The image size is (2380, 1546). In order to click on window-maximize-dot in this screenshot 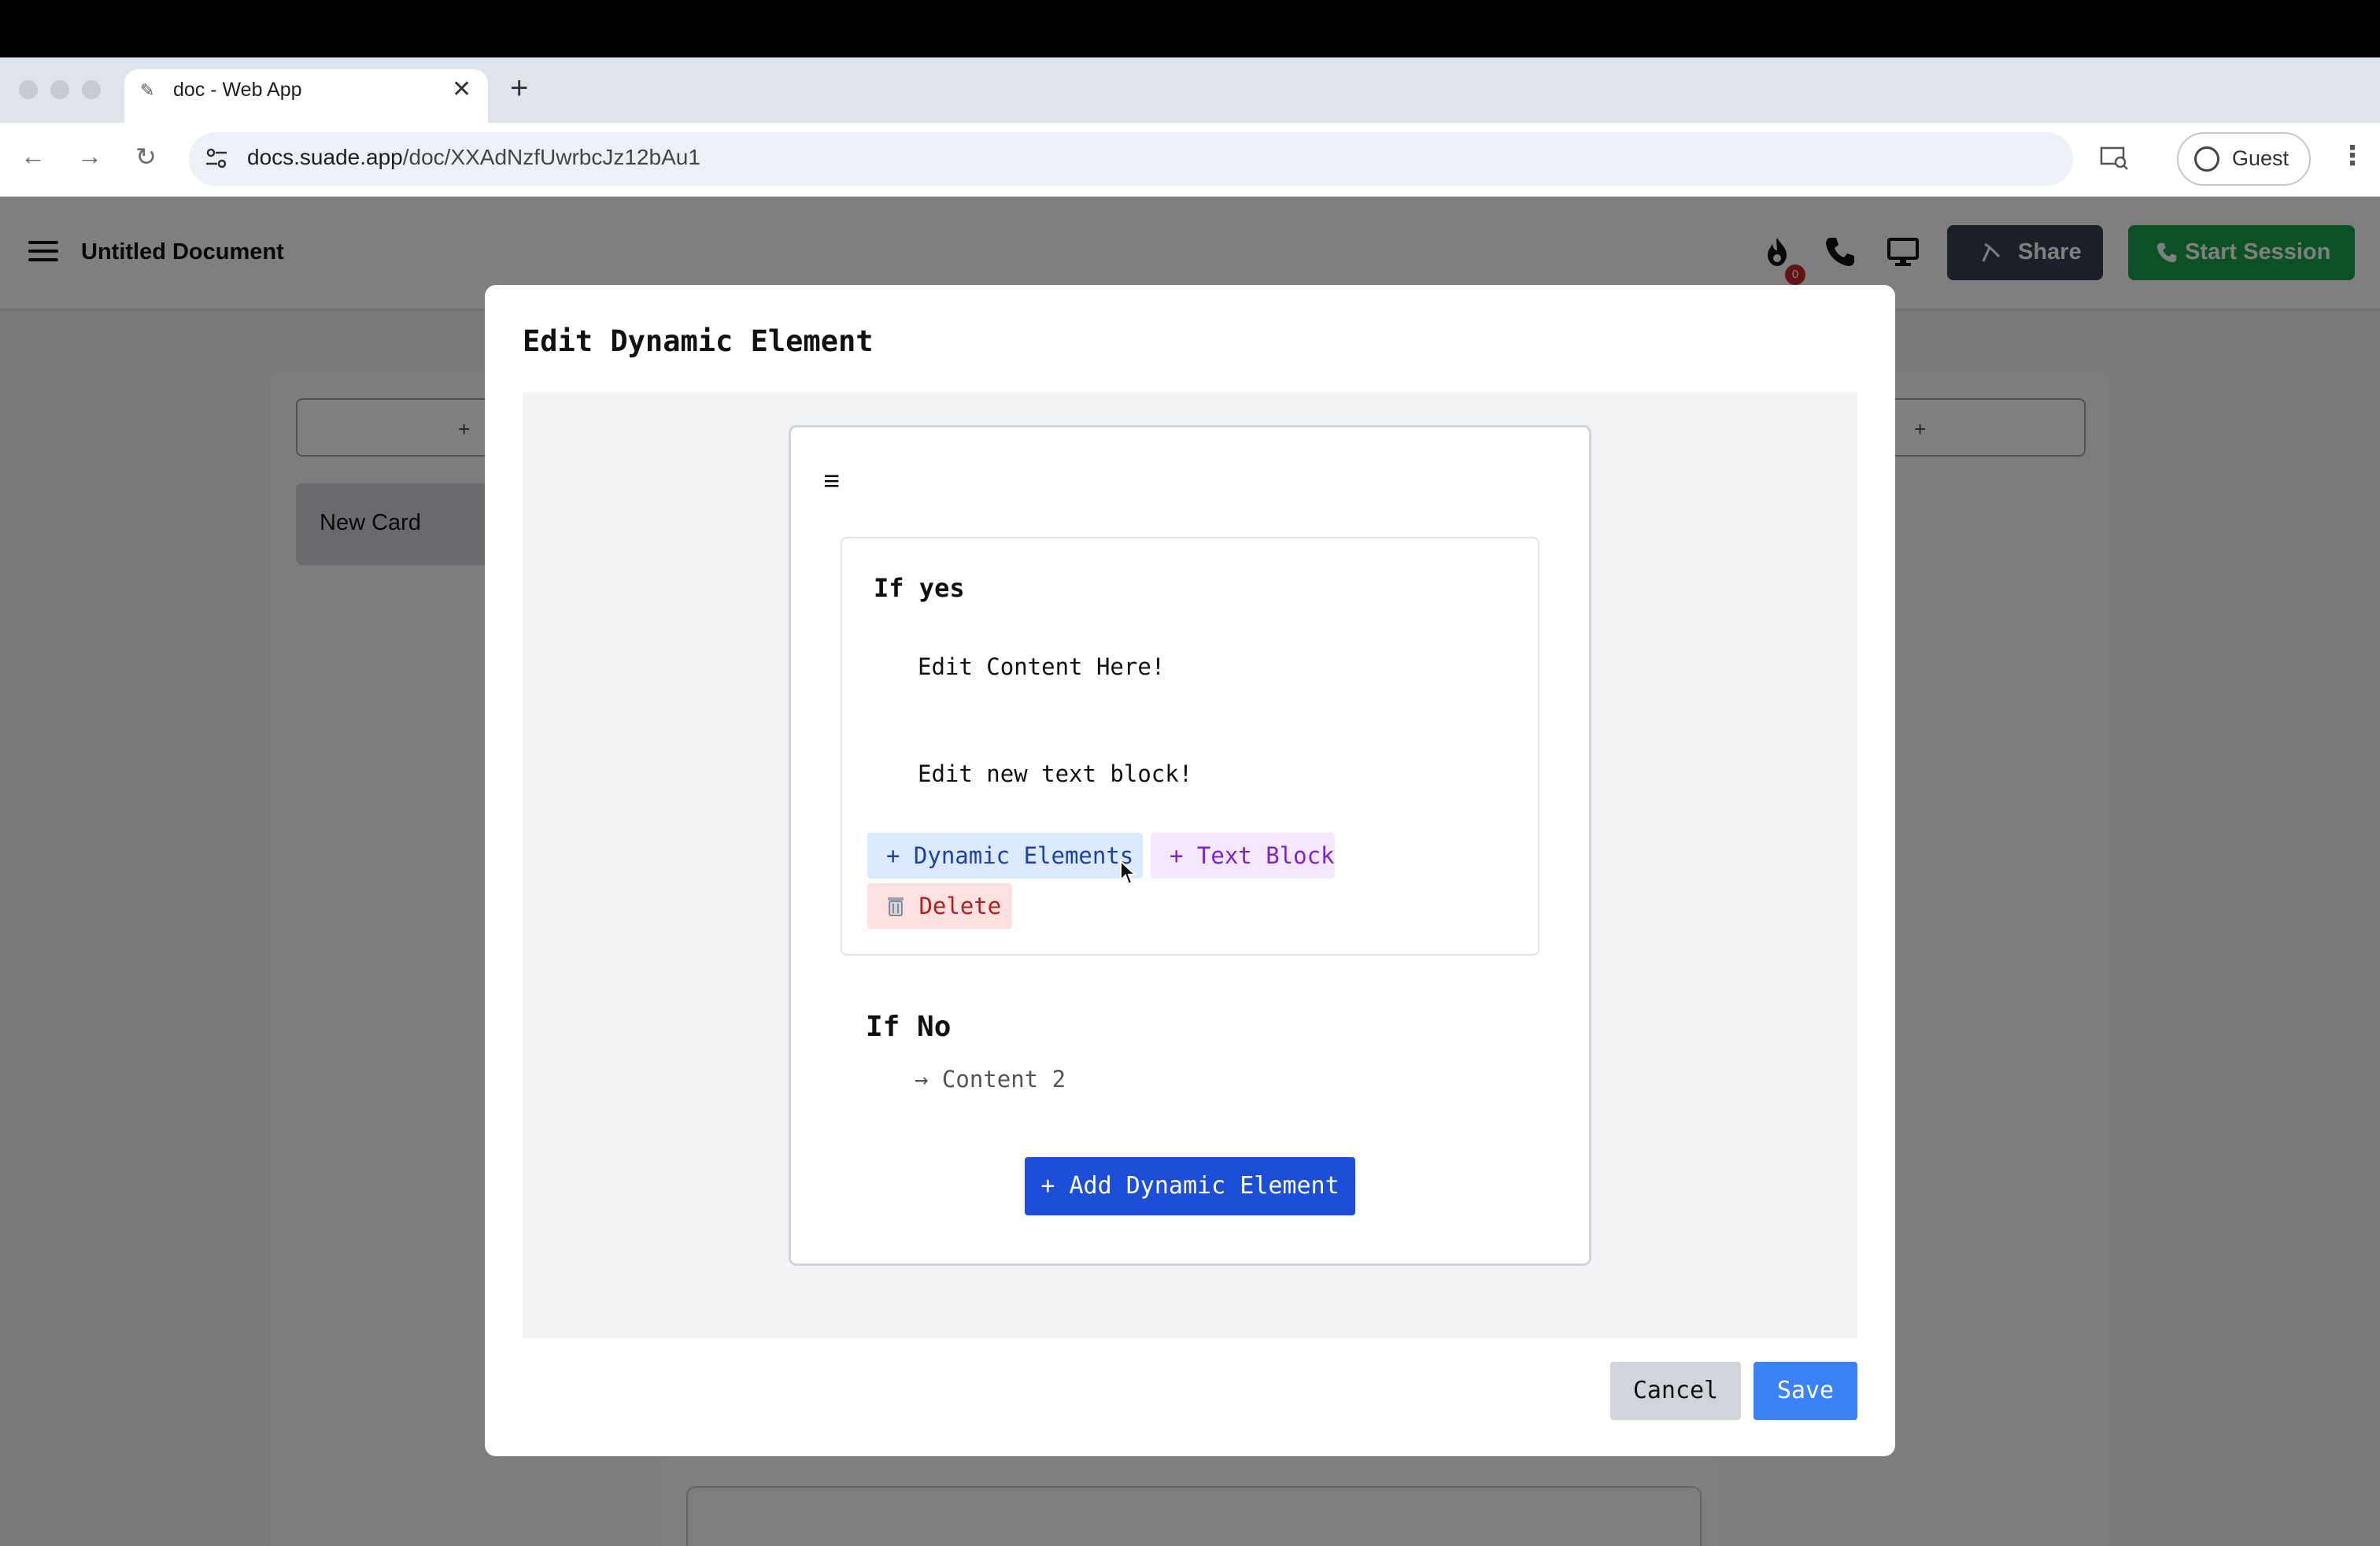, I will do `click(91, 89)`.